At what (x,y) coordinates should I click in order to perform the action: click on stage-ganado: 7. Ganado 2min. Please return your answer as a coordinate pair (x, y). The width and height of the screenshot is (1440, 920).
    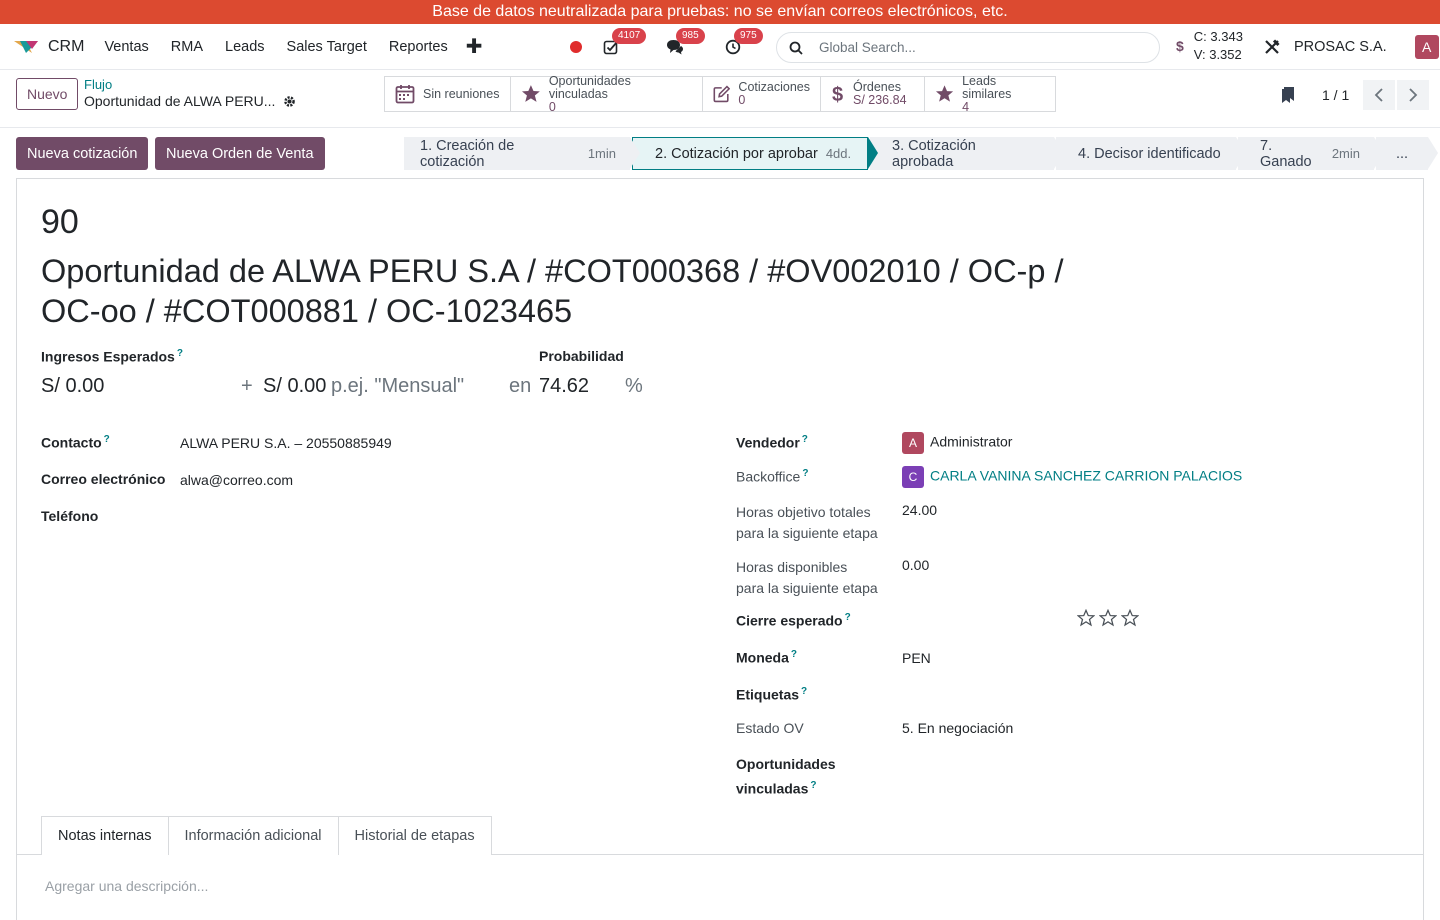
    Looking at the image, I should click on (1311, 153).